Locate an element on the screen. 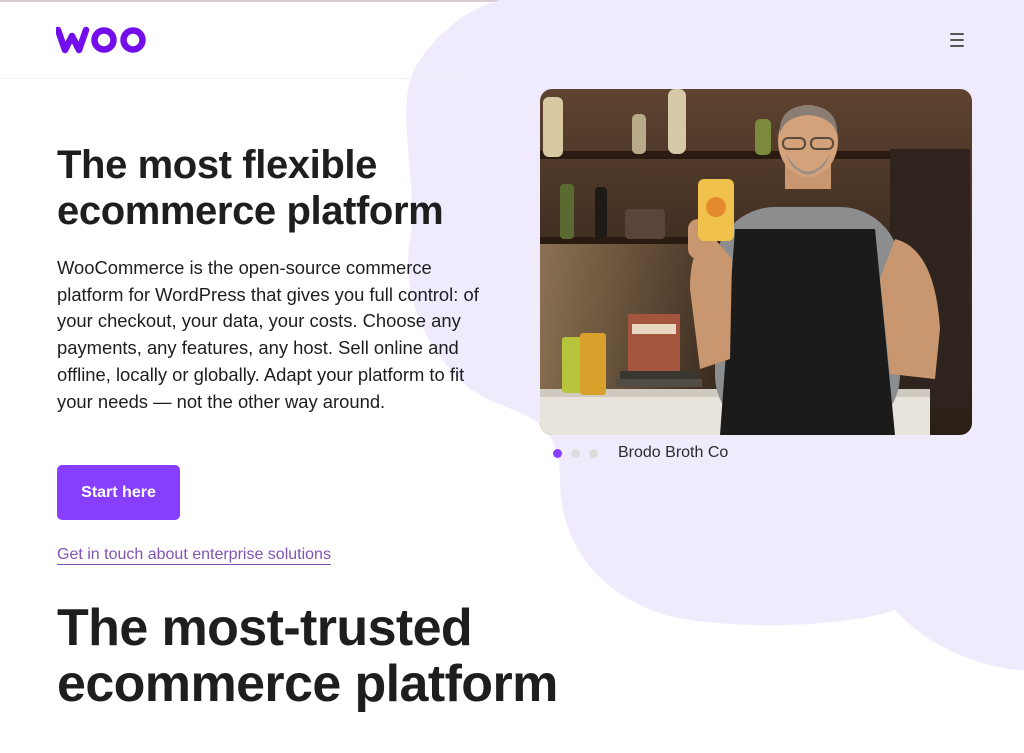 The height and width of the screenshot is (753, 1024). section-title-line-2: ecommerce platform is located at coordinates (307, 684).